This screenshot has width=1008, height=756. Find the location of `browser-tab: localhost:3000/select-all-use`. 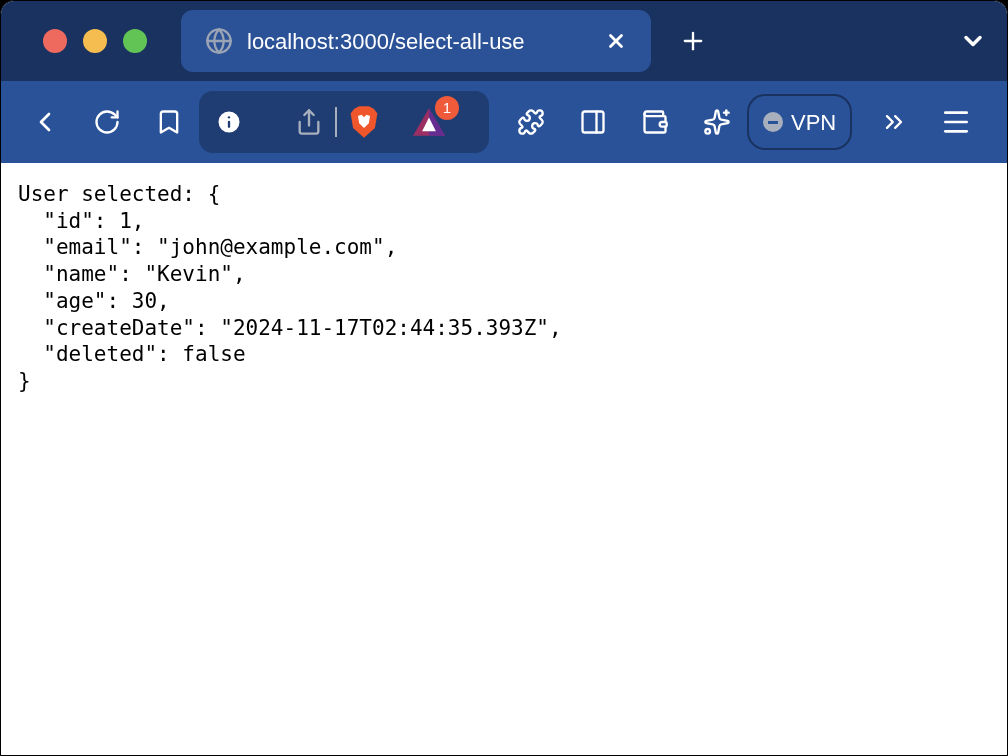

browser-tab: localhost:3000/select-all-use is located at coordinates (416, 41).